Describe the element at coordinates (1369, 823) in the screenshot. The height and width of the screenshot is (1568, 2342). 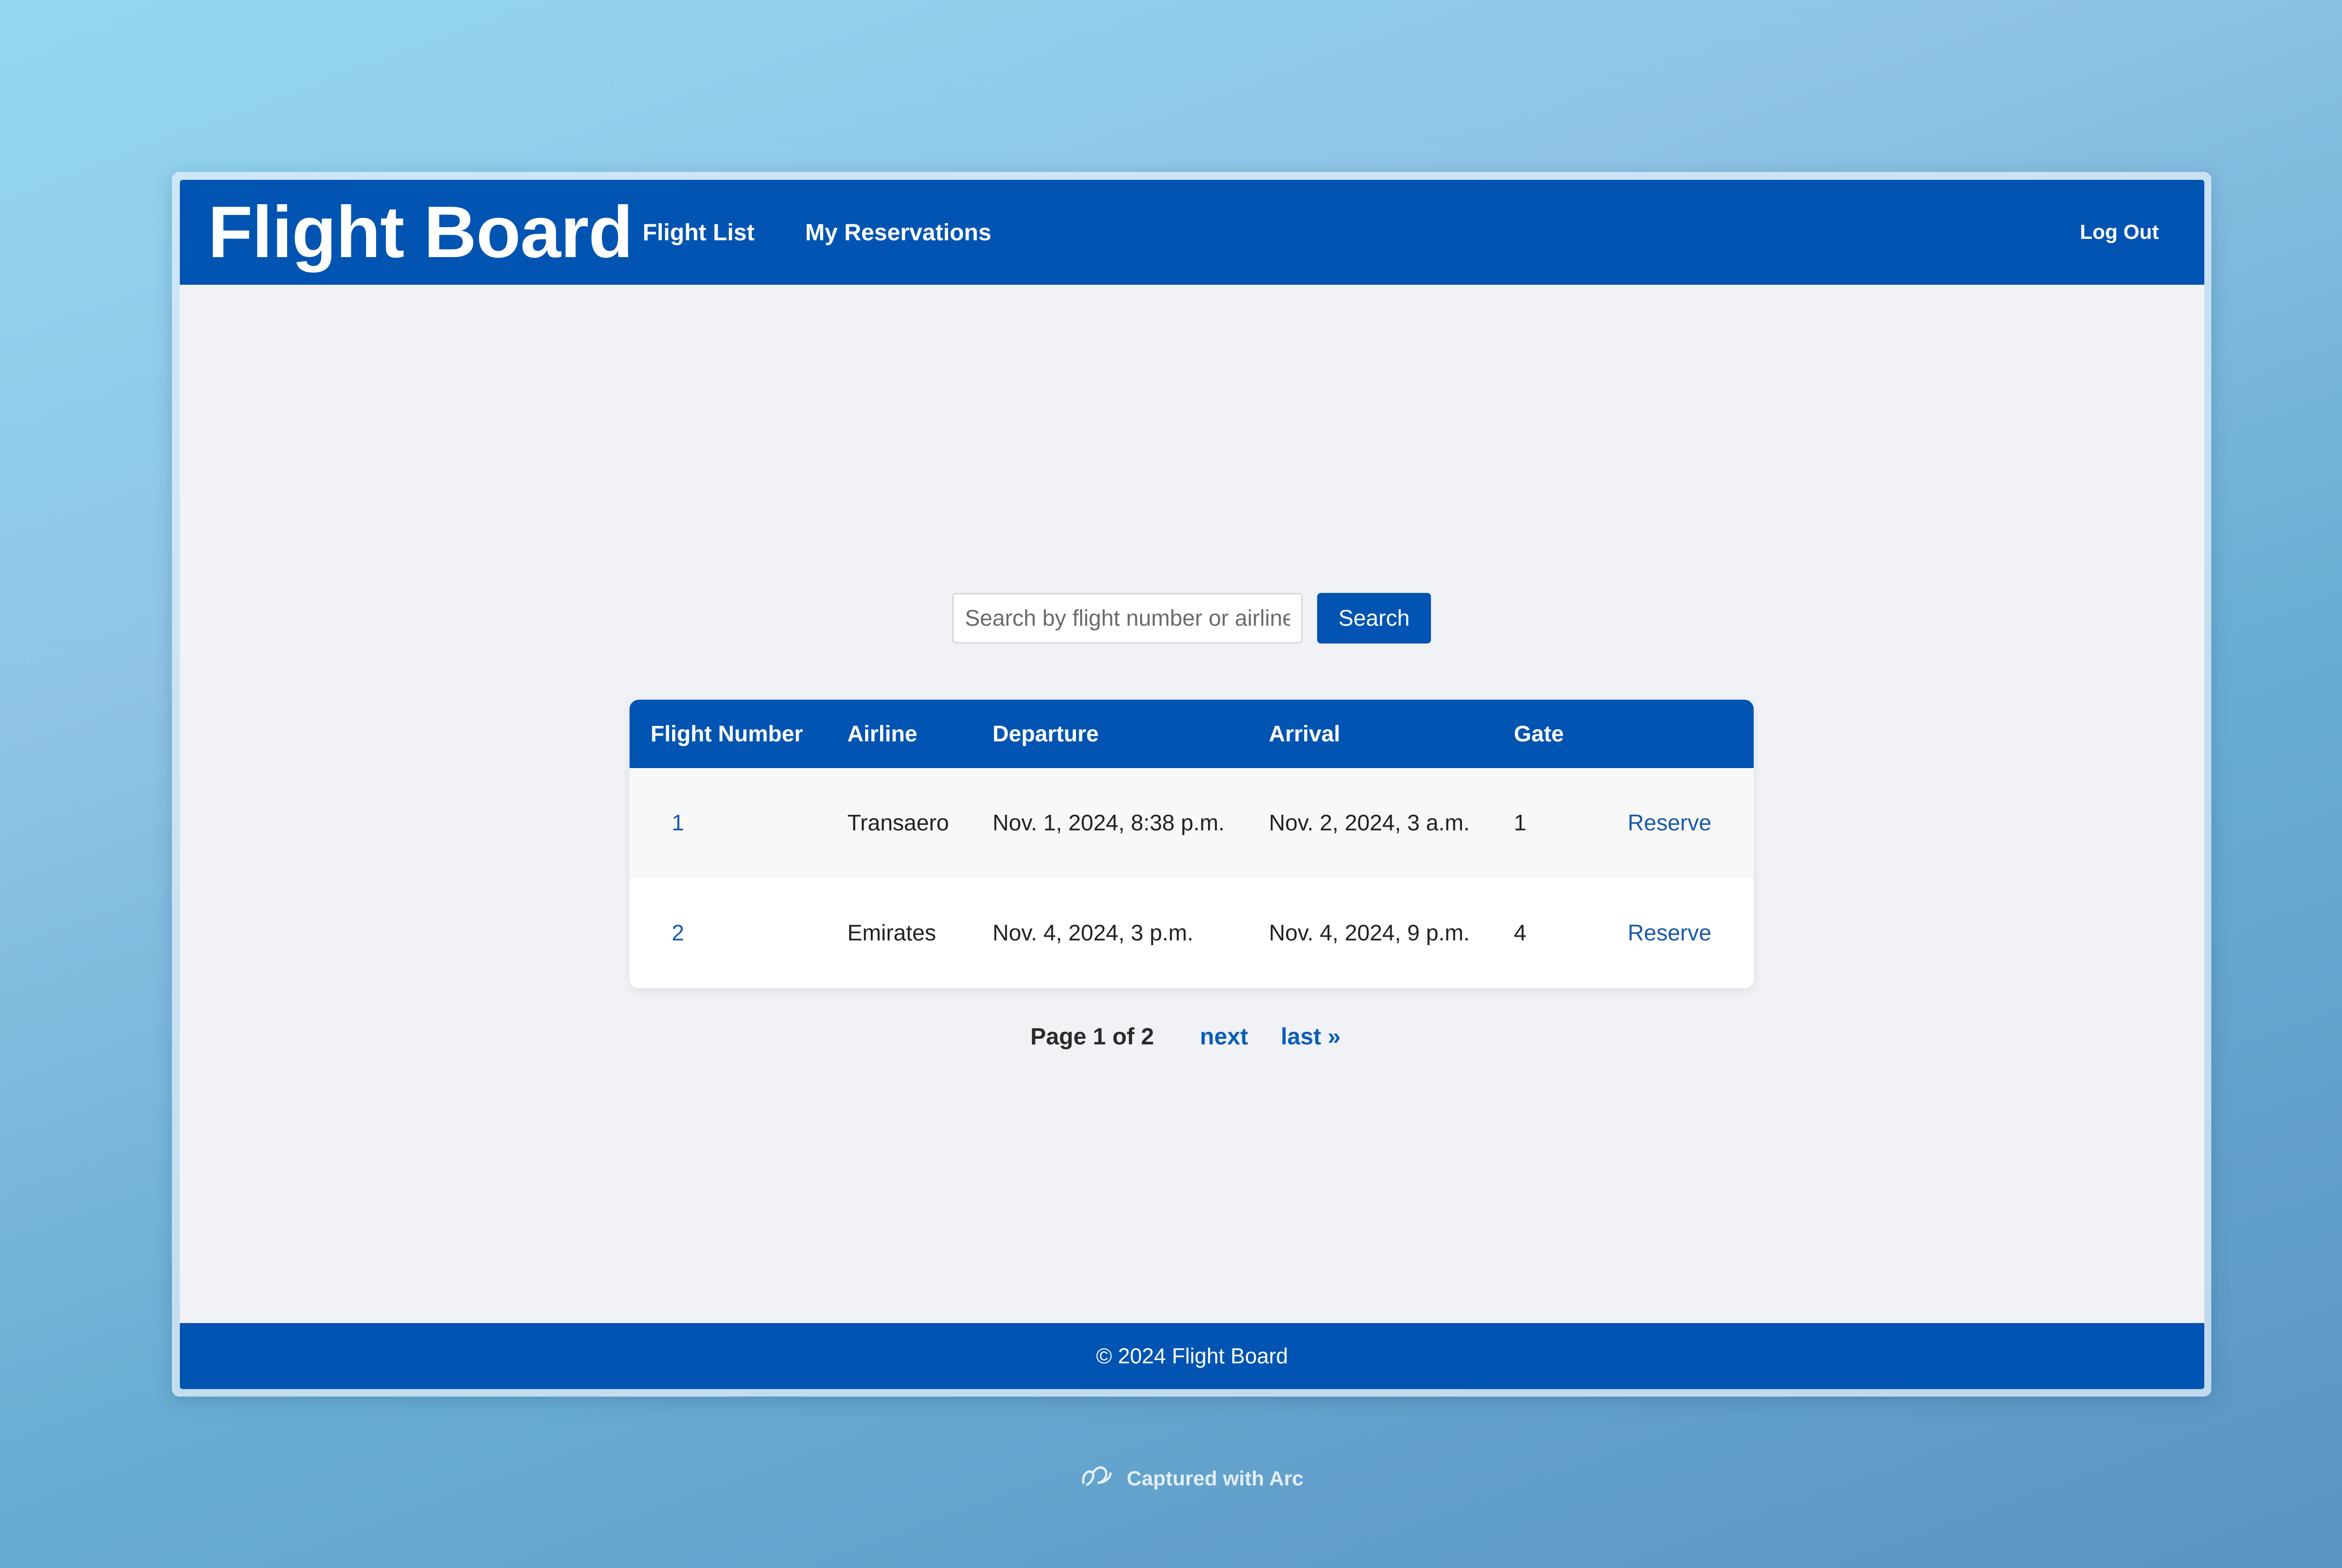
I see `arrival-cell: Nov. 2, 2024, 3 a.m.` at that location.